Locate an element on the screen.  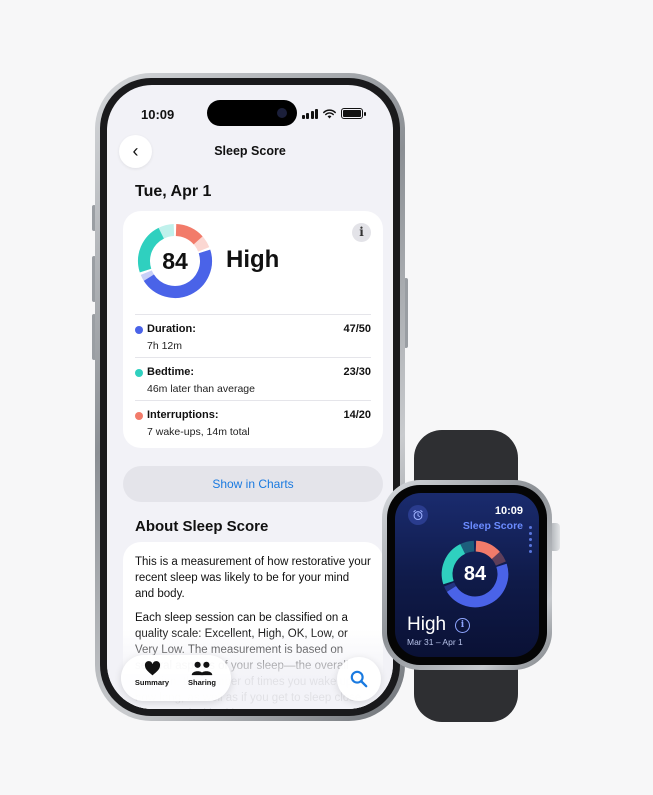
metric-score: 23/30 is located at coordinates (357, 372).